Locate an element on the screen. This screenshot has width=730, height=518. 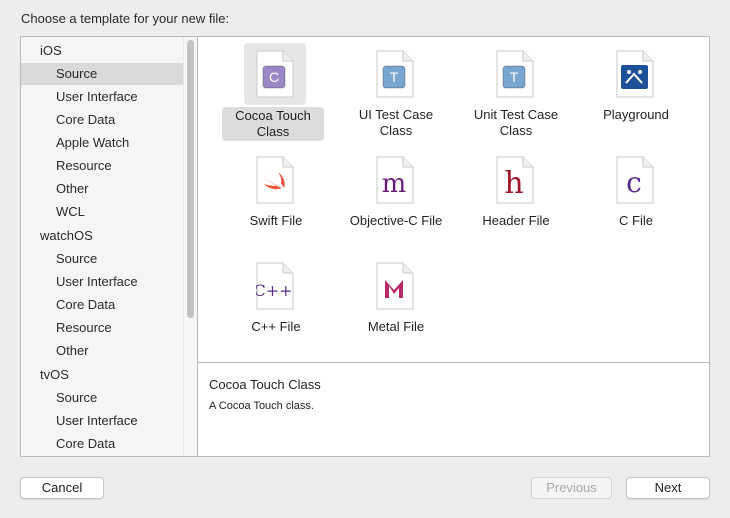
cocoa-touch-class-icon: C is located at coordinates (275, 75).